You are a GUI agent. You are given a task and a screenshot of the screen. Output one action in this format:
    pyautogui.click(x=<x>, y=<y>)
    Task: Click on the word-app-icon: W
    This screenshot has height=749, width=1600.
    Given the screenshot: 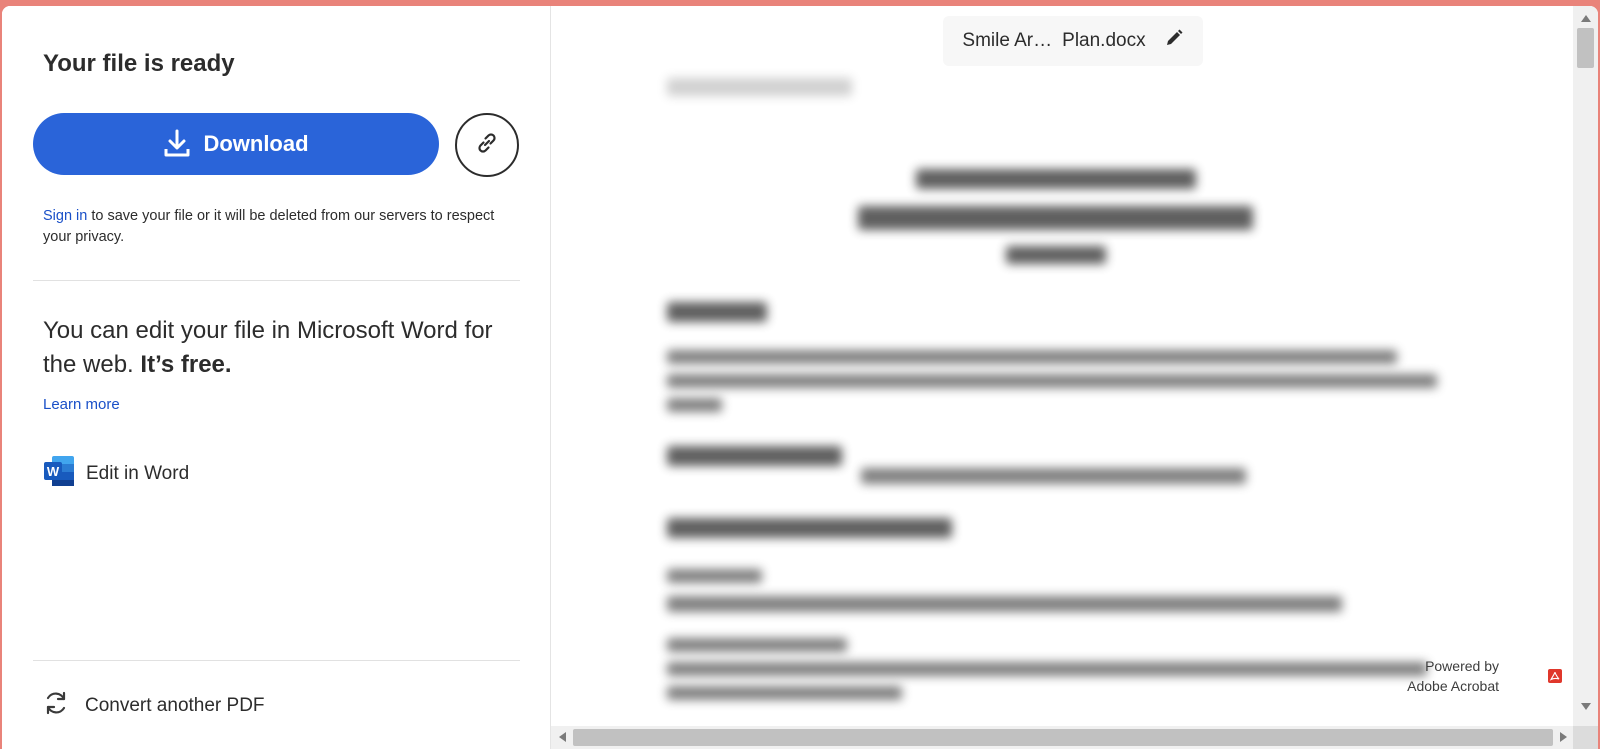 What is the action you would take?
    pyautogui.click(x=59, y=474)
    